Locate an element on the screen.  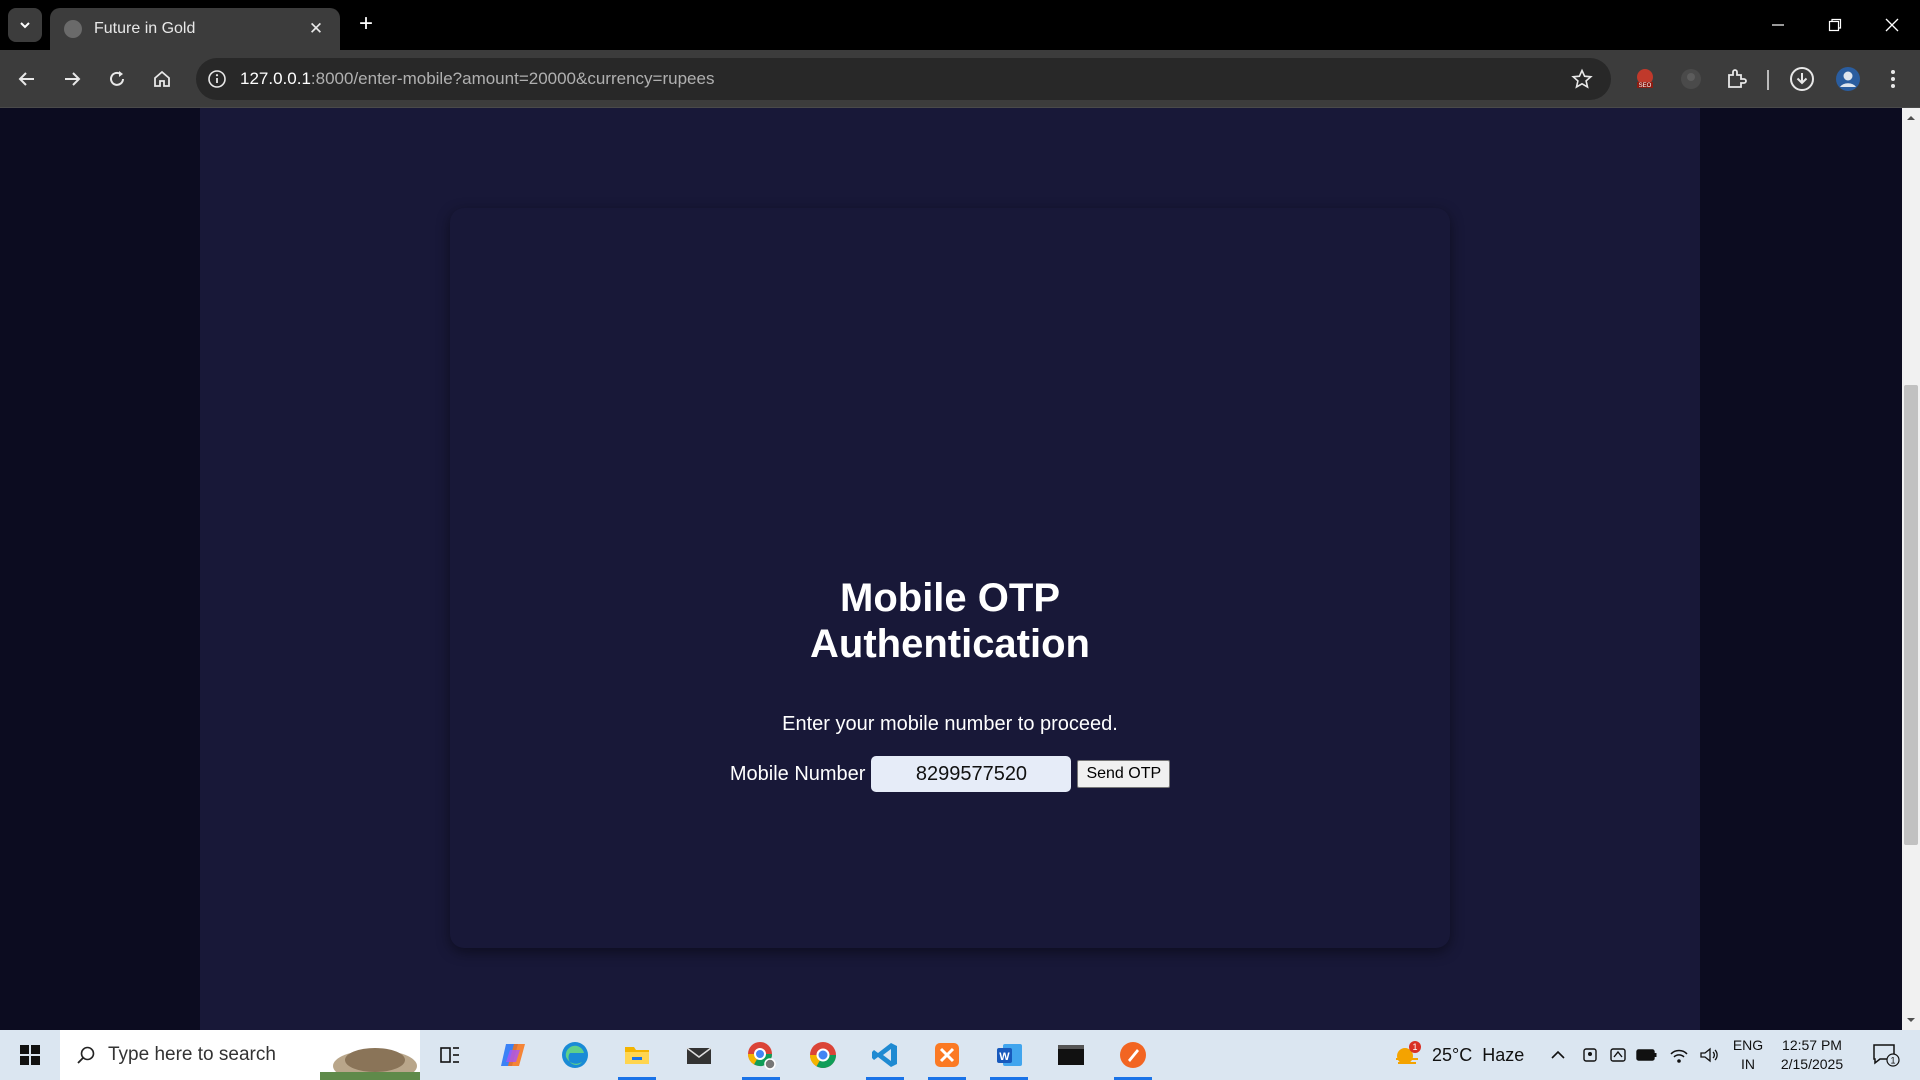
tab-favicon-icon is located at coordinates (73, 29).